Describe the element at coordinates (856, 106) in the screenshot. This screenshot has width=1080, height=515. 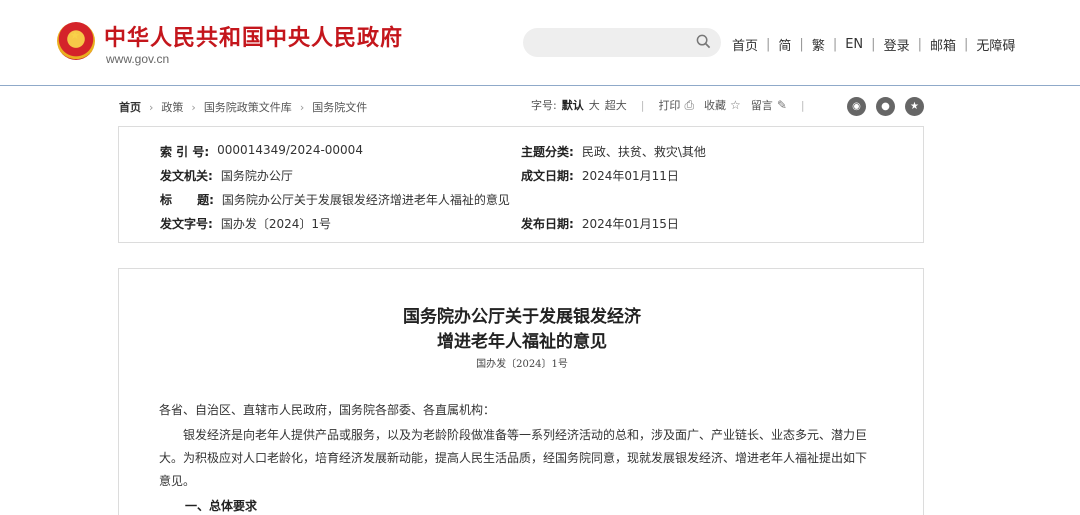
I see `weibo-icon: ◉` at that location.